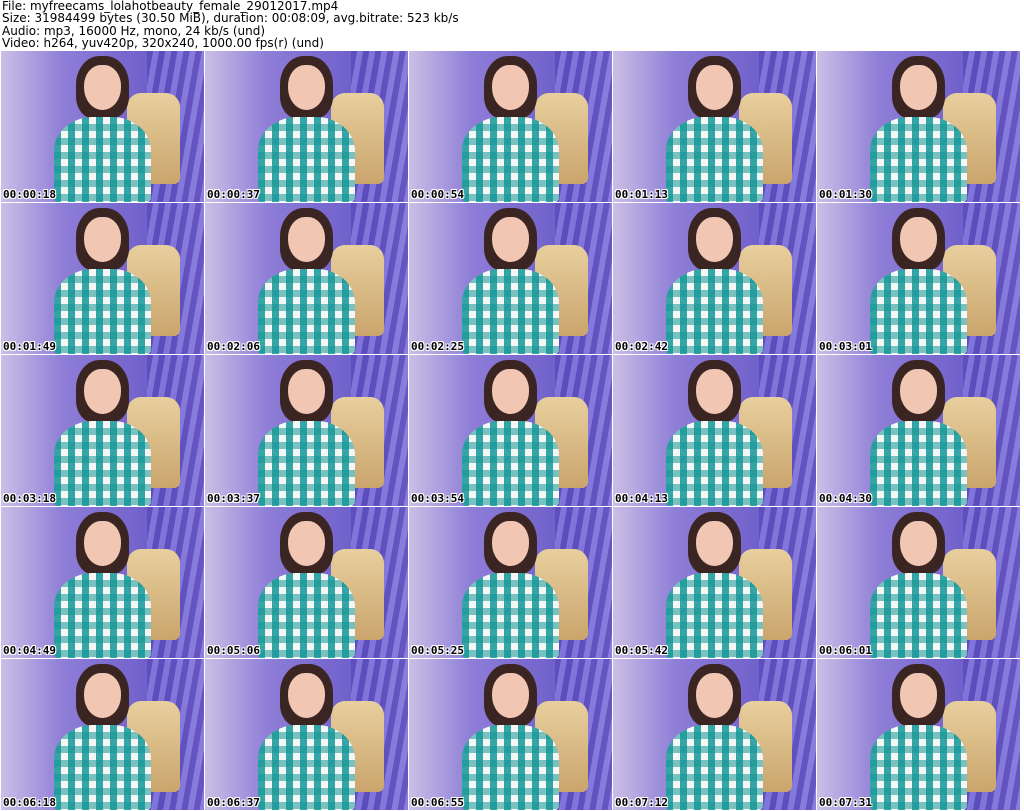  I want to click on video-frame-thumbnail: 00:03:37, so click(306, 430).